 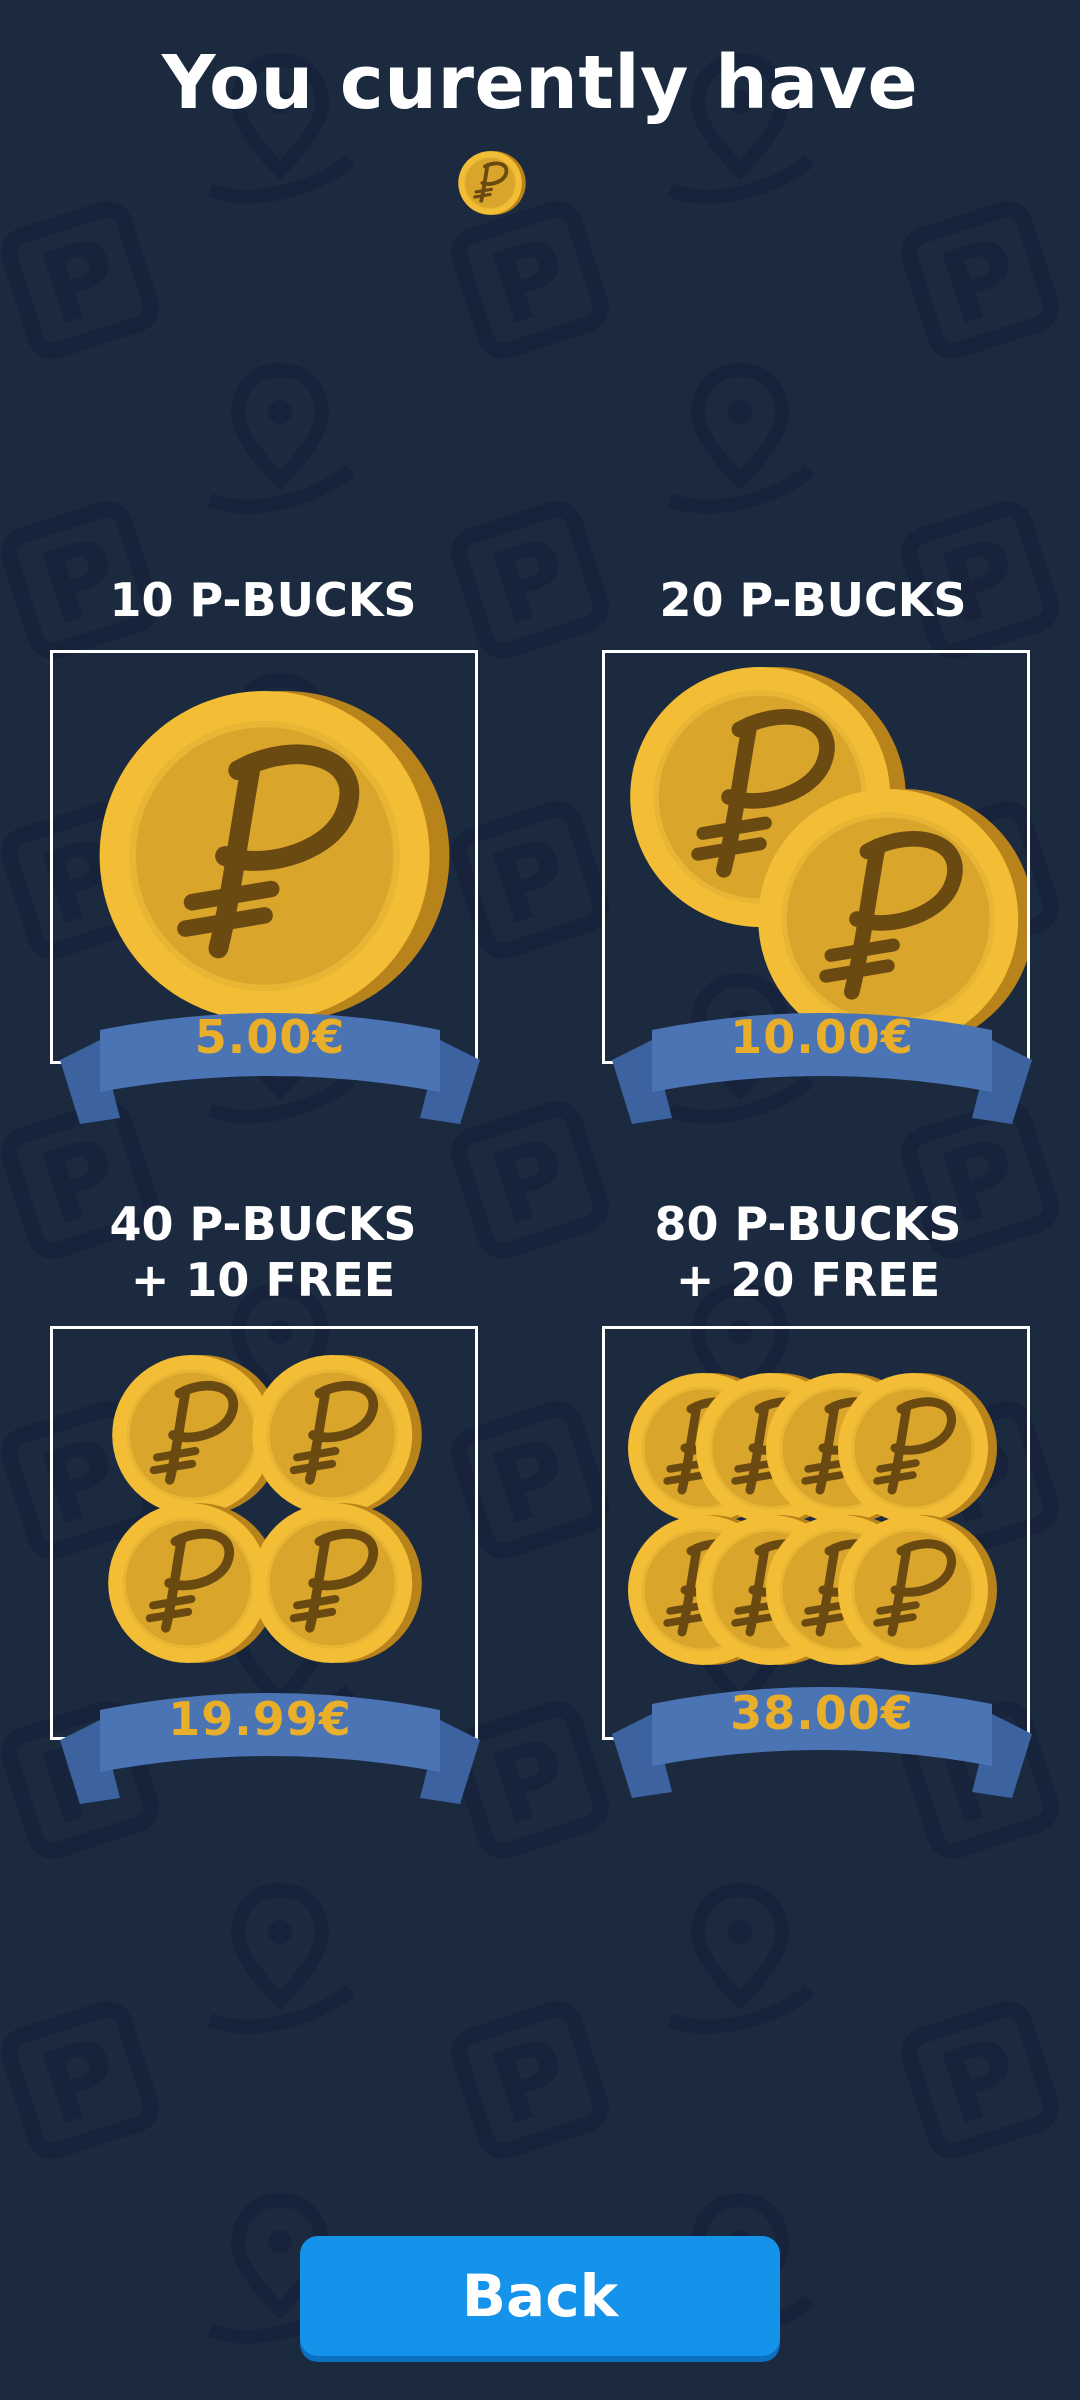 What do you see at coordinates (492, 183) in the screenshot?
I see `coin-icon` at bounding box center [492, 183].